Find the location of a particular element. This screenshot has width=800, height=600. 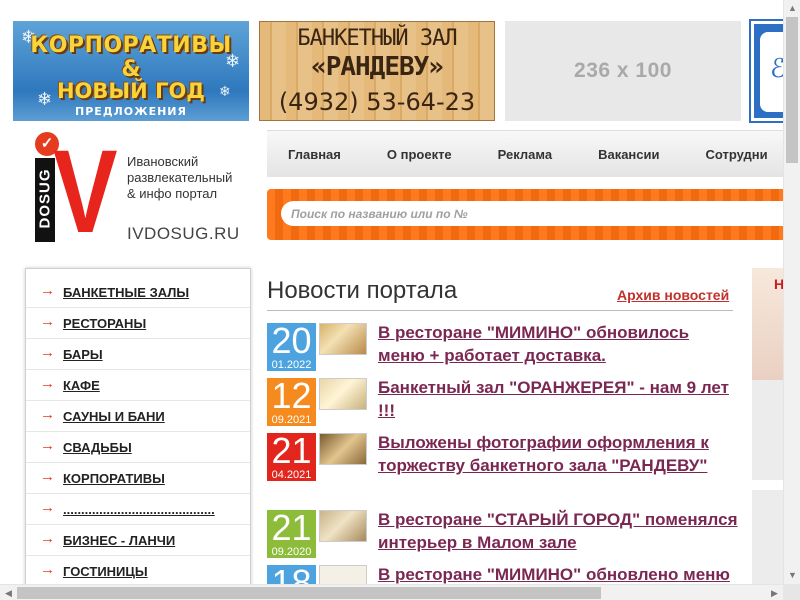

logo-tagline-line1: Ивановский is located at coordinates (163, 161).